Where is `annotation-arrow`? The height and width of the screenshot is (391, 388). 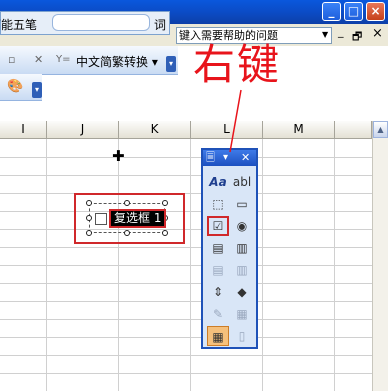
annotation-arrow is located at coordinates (235, 121).